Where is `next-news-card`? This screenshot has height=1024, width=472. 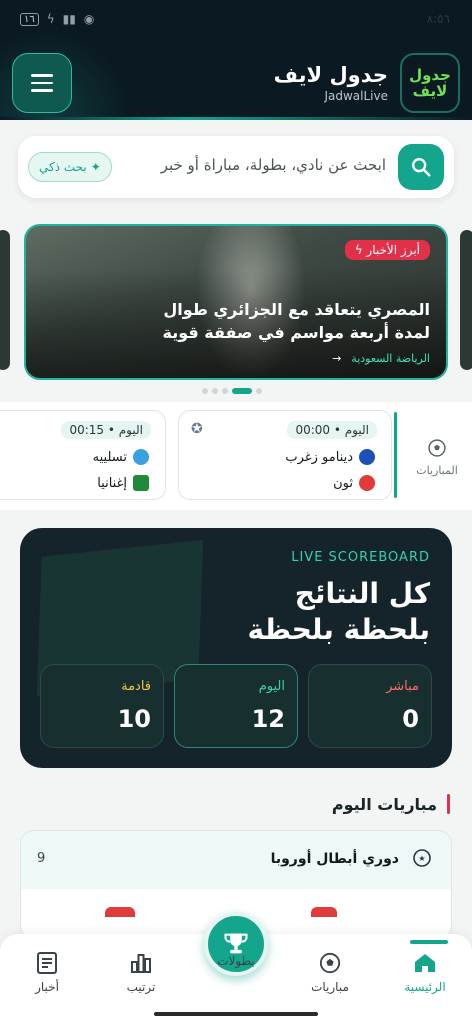 next-news-card is located at coordinates (466, 300).